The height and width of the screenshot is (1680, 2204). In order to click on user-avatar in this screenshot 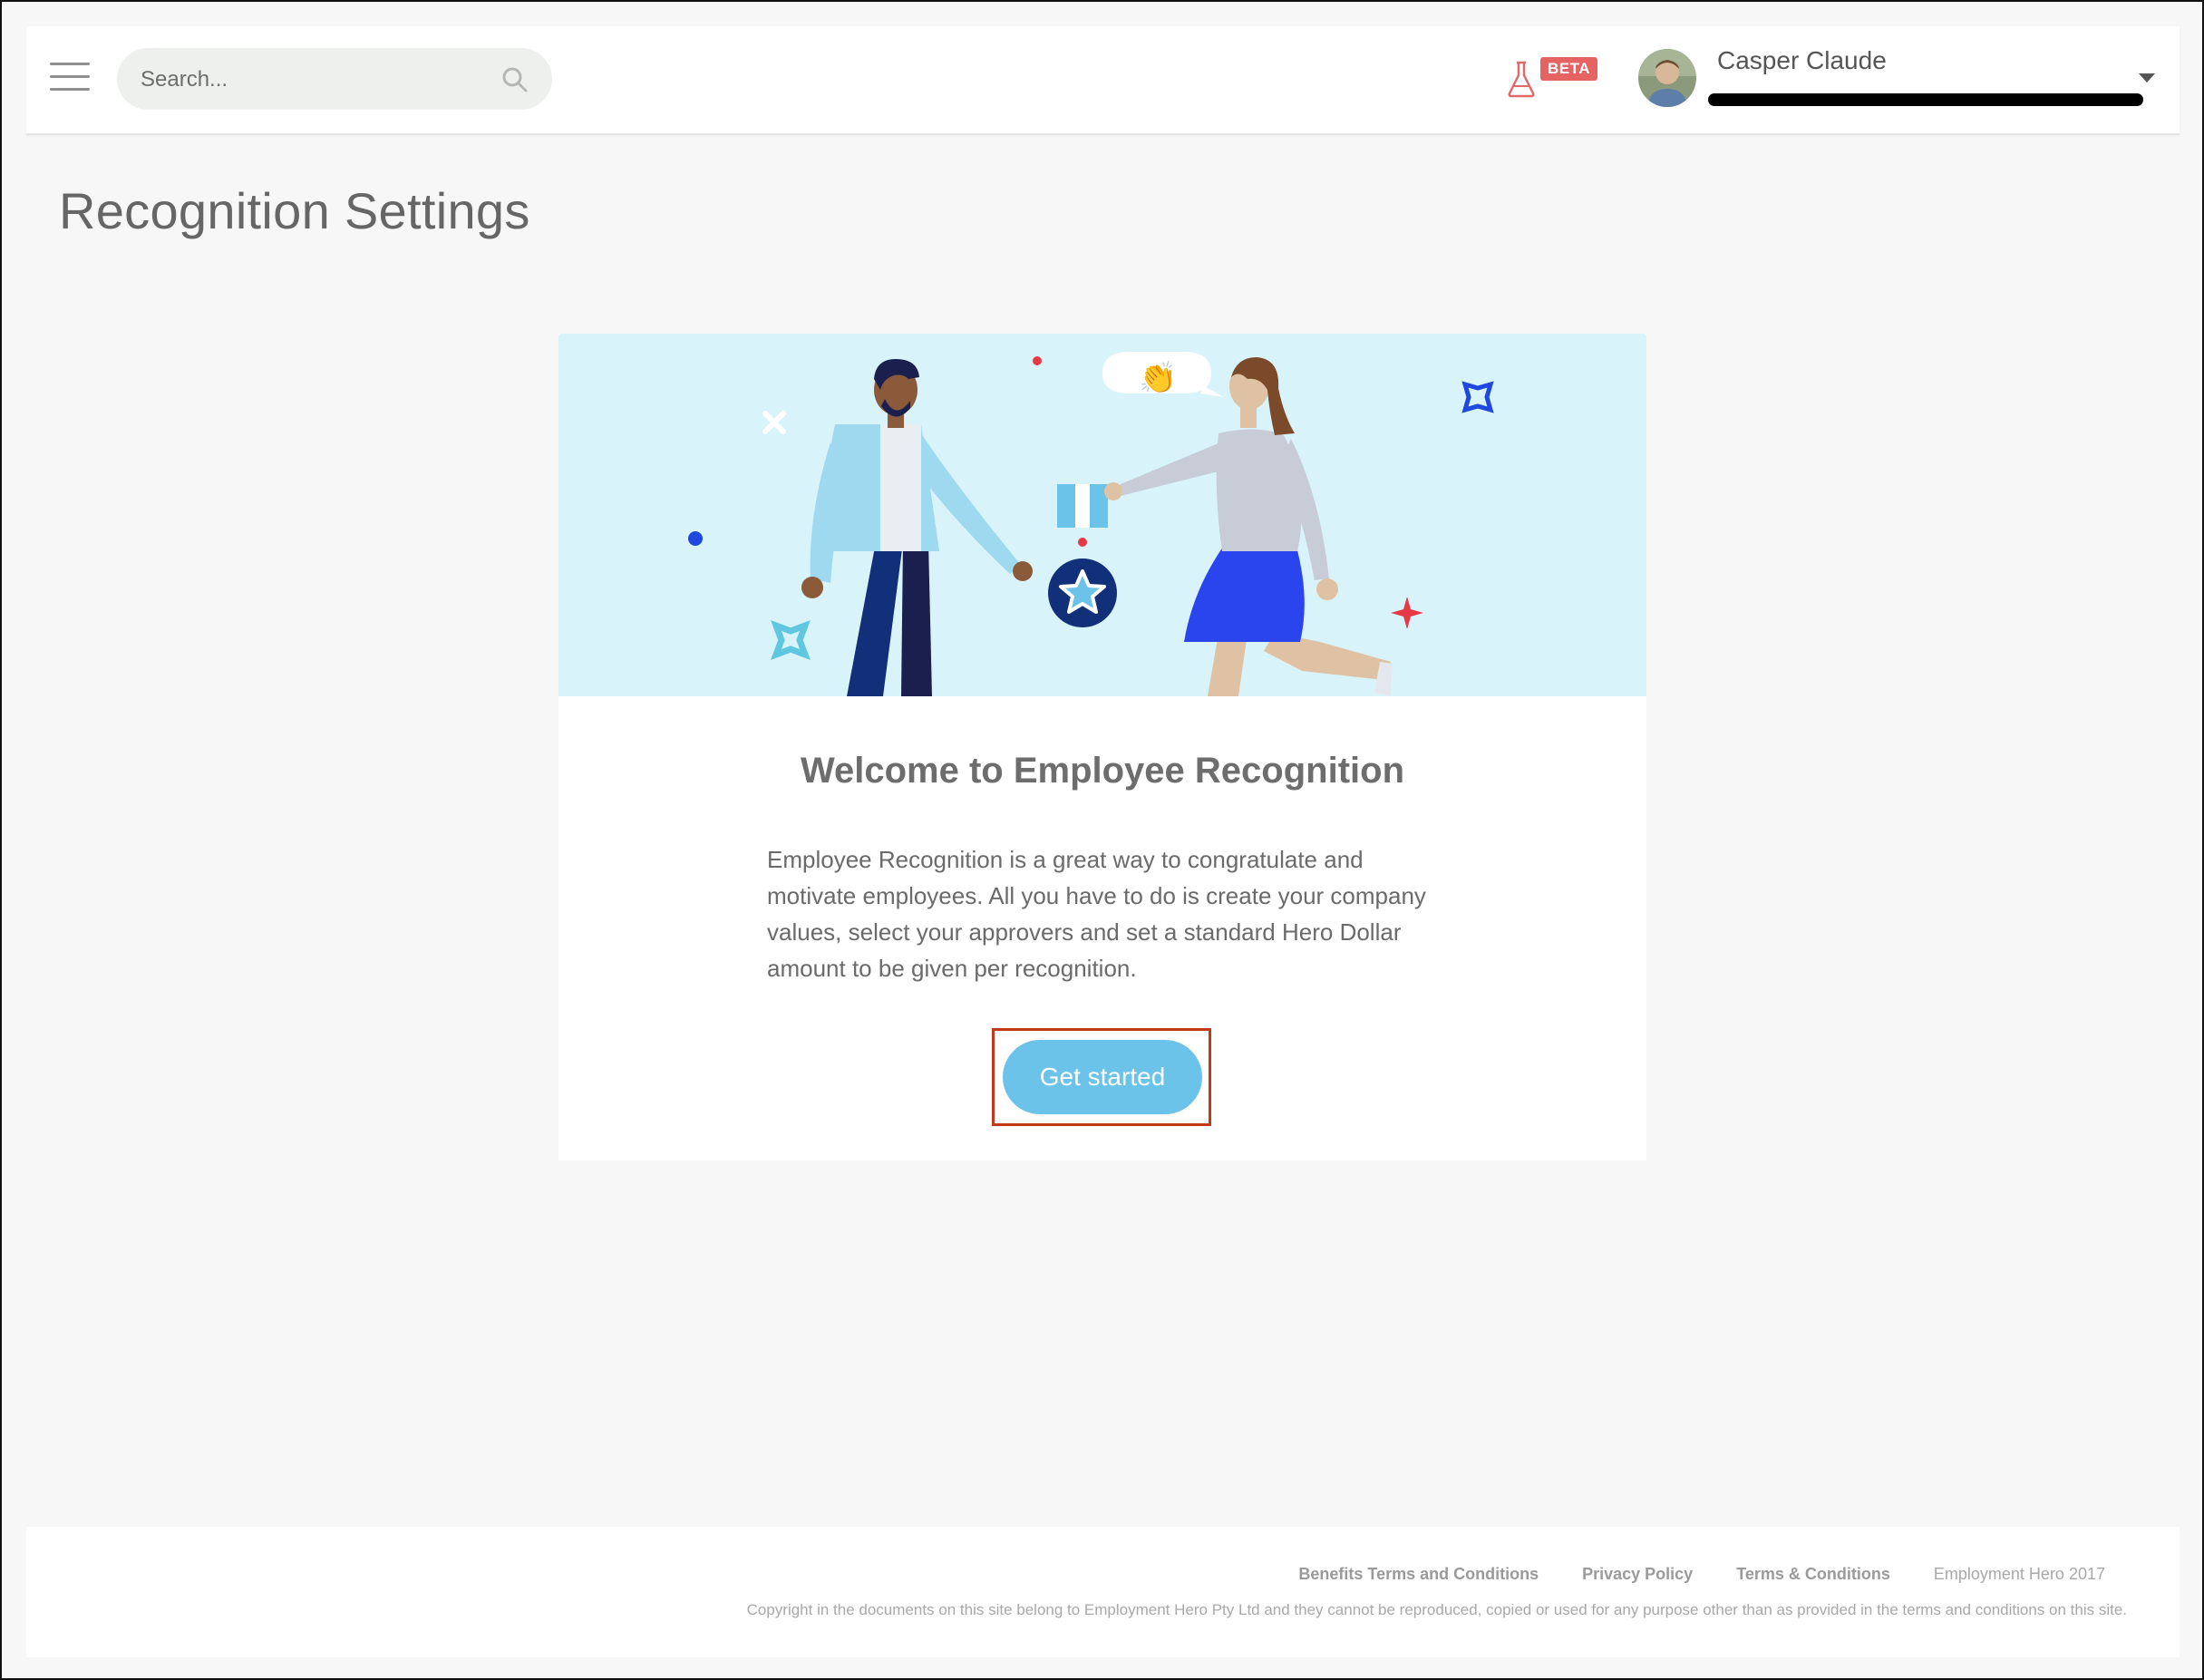, I will do `click(1667, 78)`.